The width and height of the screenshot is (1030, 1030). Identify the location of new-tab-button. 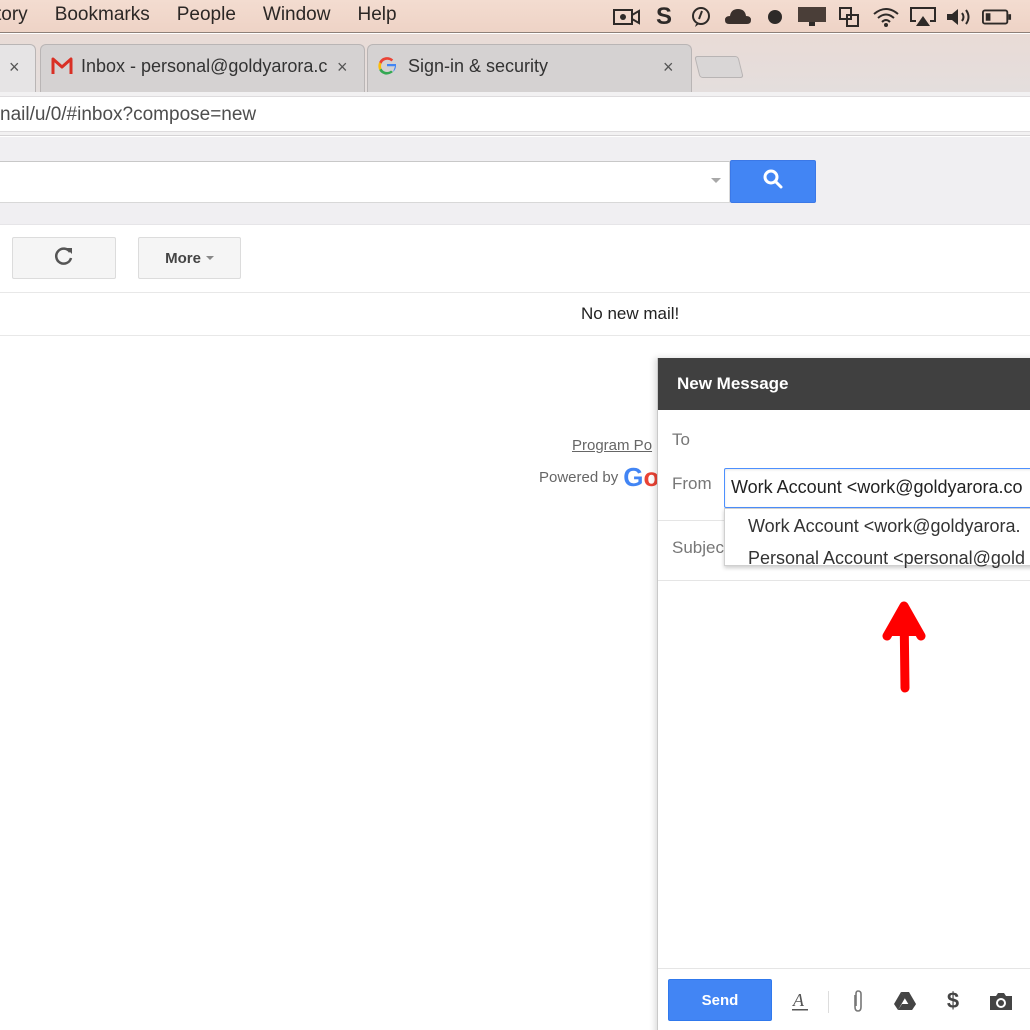
(719, 67).